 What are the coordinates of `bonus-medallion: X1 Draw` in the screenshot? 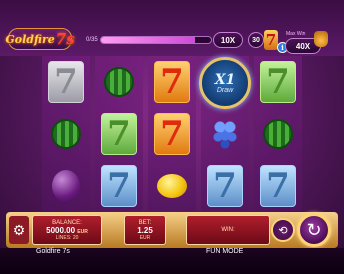 It's located at (225, 83).